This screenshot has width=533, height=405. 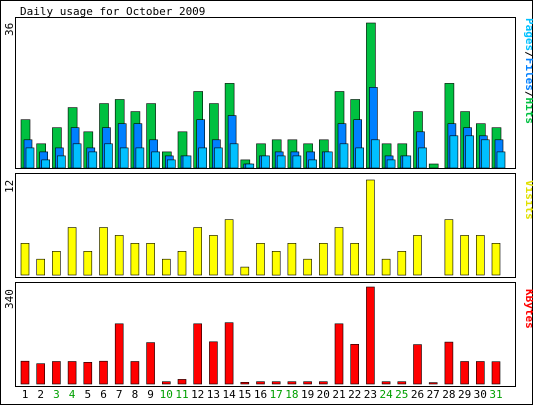 I want to click on x-tick-label-day-22: 22, so click(x=354, y=394).